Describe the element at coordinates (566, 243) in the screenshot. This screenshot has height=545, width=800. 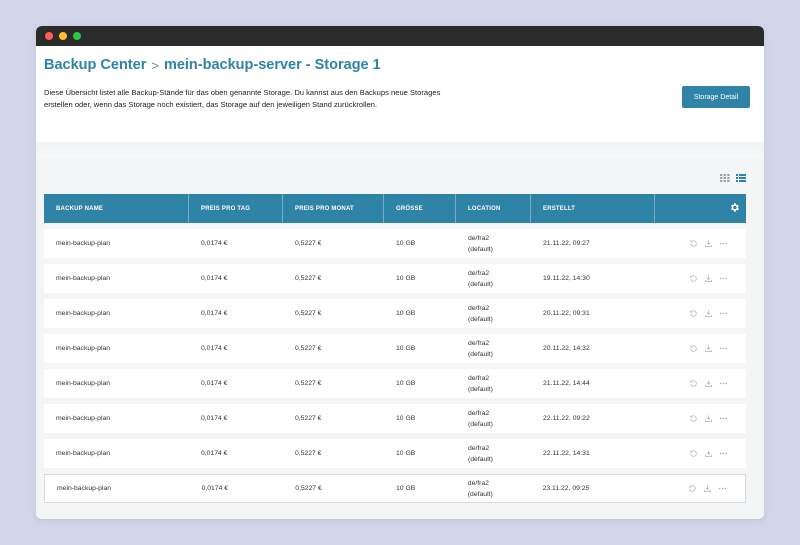
I see `erstellt: 21.11.22, 09:27` at that location.